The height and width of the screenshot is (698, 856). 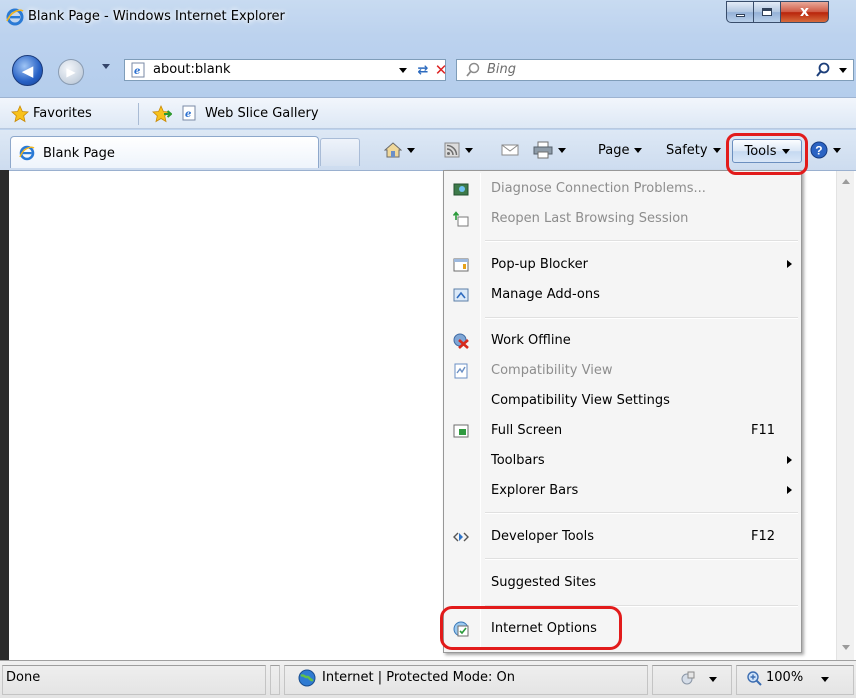 I want to click on title-bar: Blank Page - Windows Internet Explorer x, so click(x=428, y=17).